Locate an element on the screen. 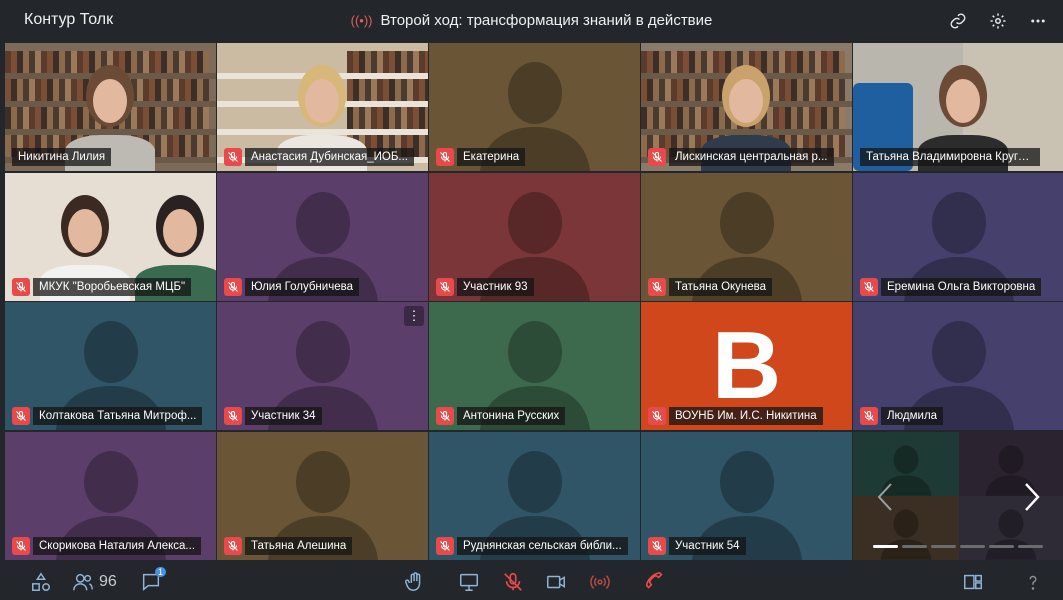  participant-name: Екатерина is located at coordinates (491, 157).